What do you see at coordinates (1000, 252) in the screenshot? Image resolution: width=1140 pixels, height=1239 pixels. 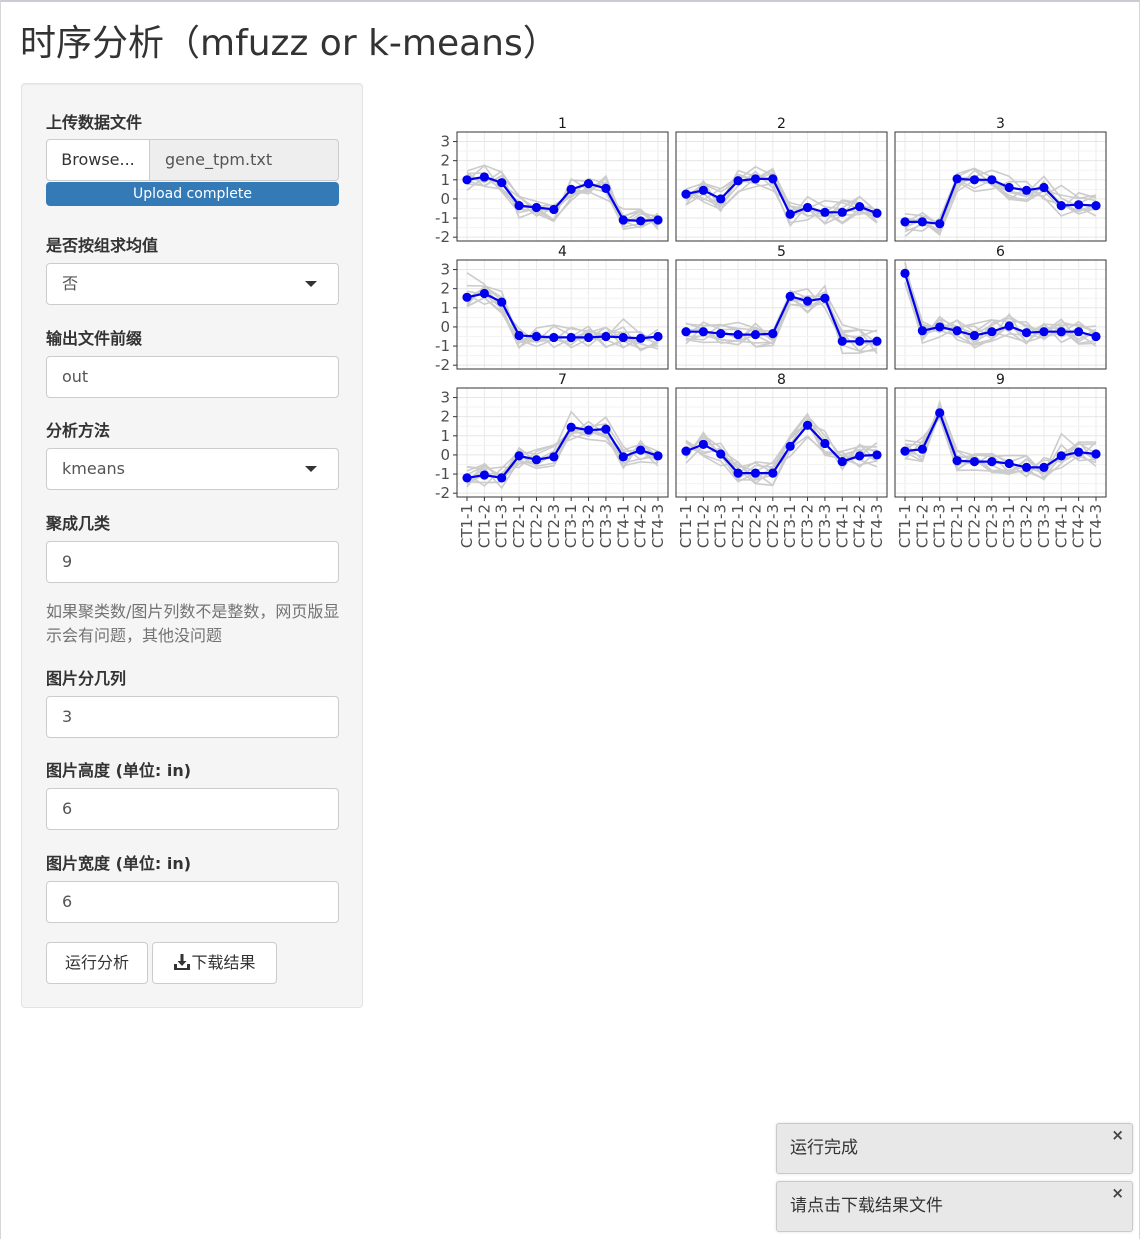 I see `panel-title: 6` at bounding box center [1000, 252].